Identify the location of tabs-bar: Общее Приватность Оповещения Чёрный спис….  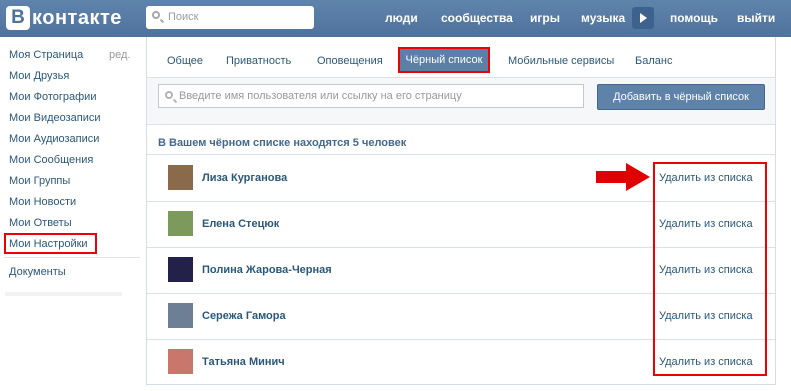
(461, 57).